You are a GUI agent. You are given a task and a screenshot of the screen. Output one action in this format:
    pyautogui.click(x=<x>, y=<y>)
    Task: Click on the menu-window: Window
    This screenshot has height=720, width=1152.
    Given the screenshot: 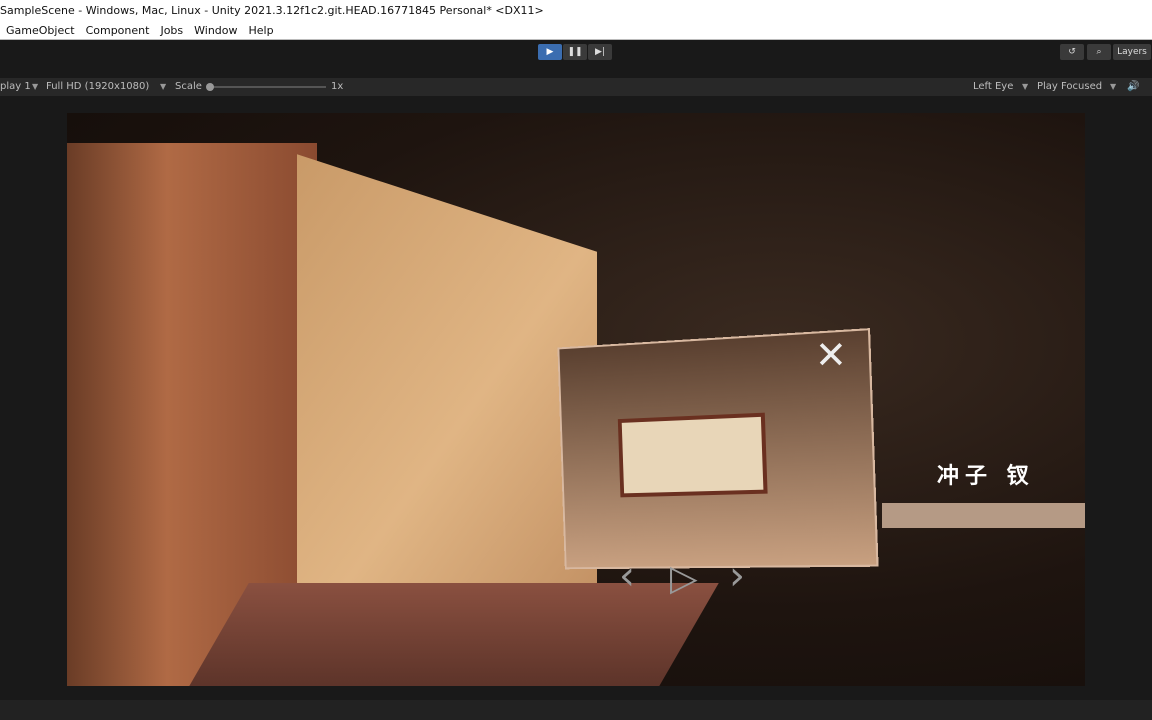 What is the action you would take?
    pyautogui.click(x=215, y=30)
    